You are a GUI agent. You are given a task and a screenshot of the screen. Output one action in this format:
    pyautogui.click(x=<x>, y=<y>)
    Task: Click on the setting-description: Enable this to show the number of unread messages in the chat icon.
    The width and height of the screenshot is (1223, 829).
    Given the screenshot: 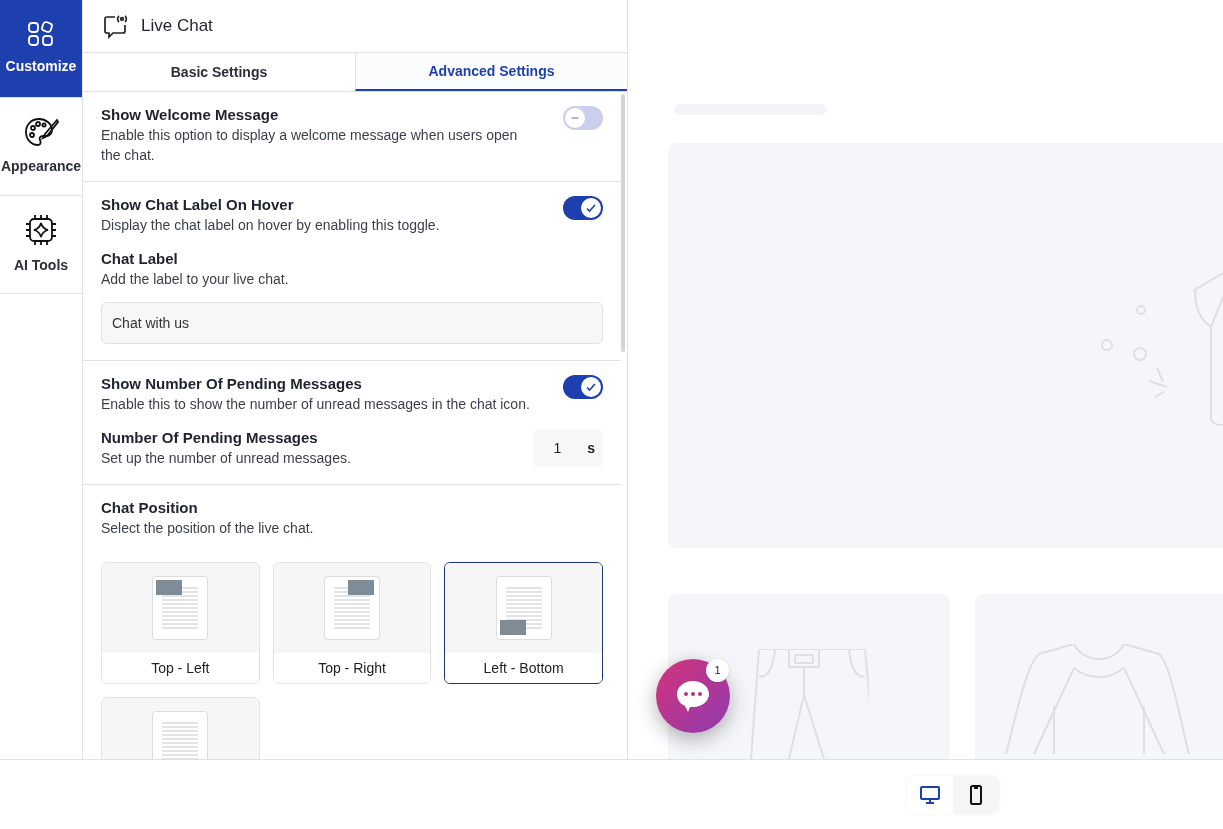 What is the action you would take?
    pyautogui.click(x=316, y=404)
    